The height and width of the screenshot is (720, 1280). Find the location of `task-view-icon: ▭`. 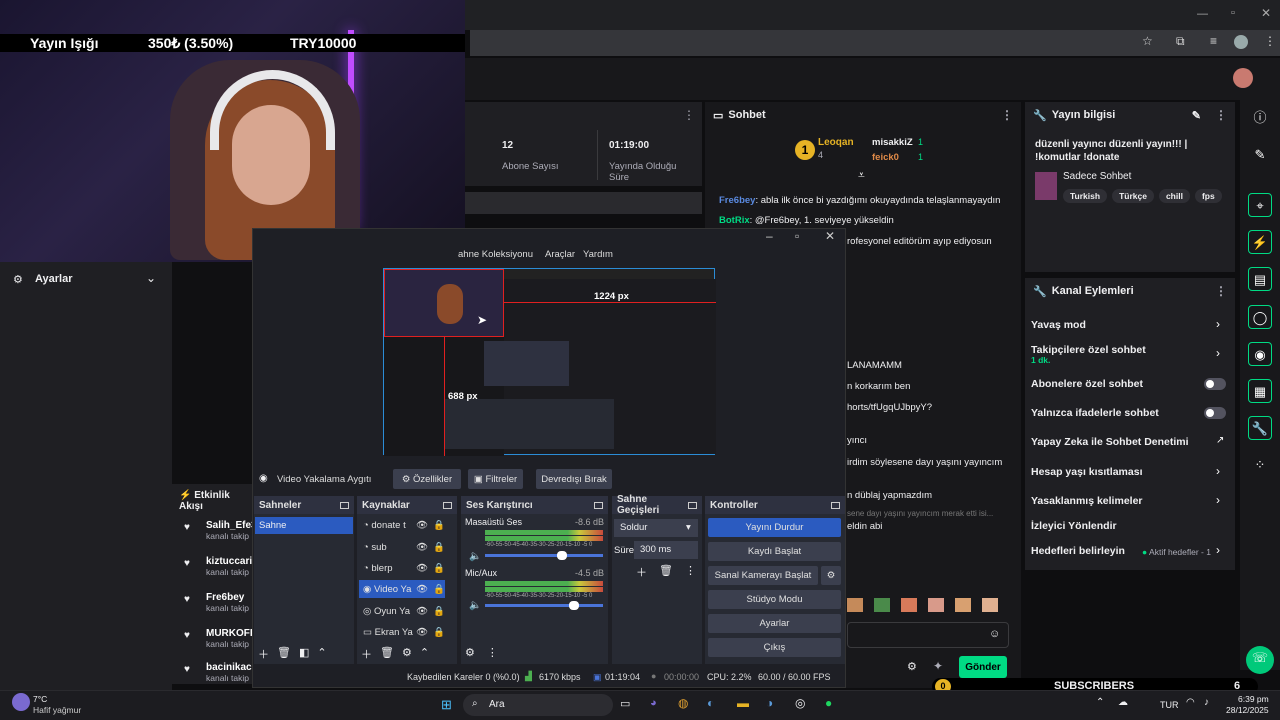

task-view-icon: ▭ is located at coordinates (625, 703).